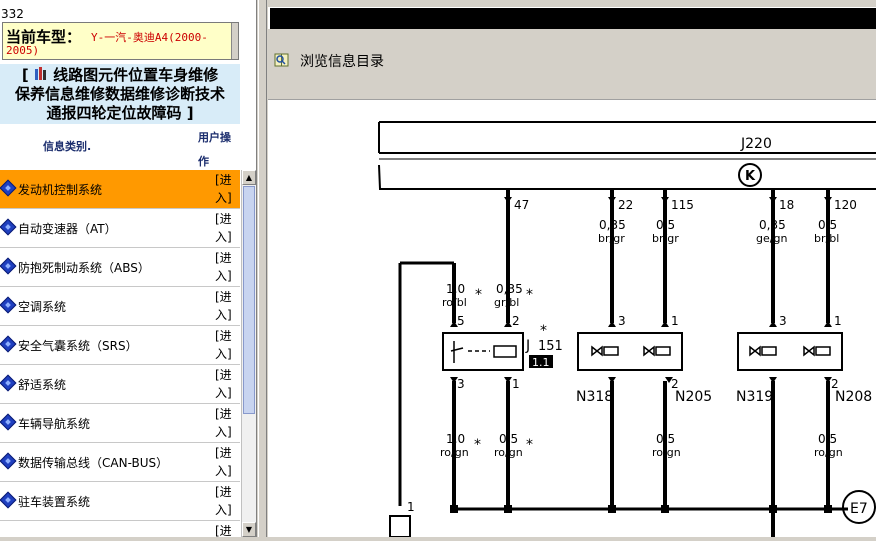 The height and width of the screenshot is (541, 876). I want to click on car-box-scrollbar, so click(234, 41).